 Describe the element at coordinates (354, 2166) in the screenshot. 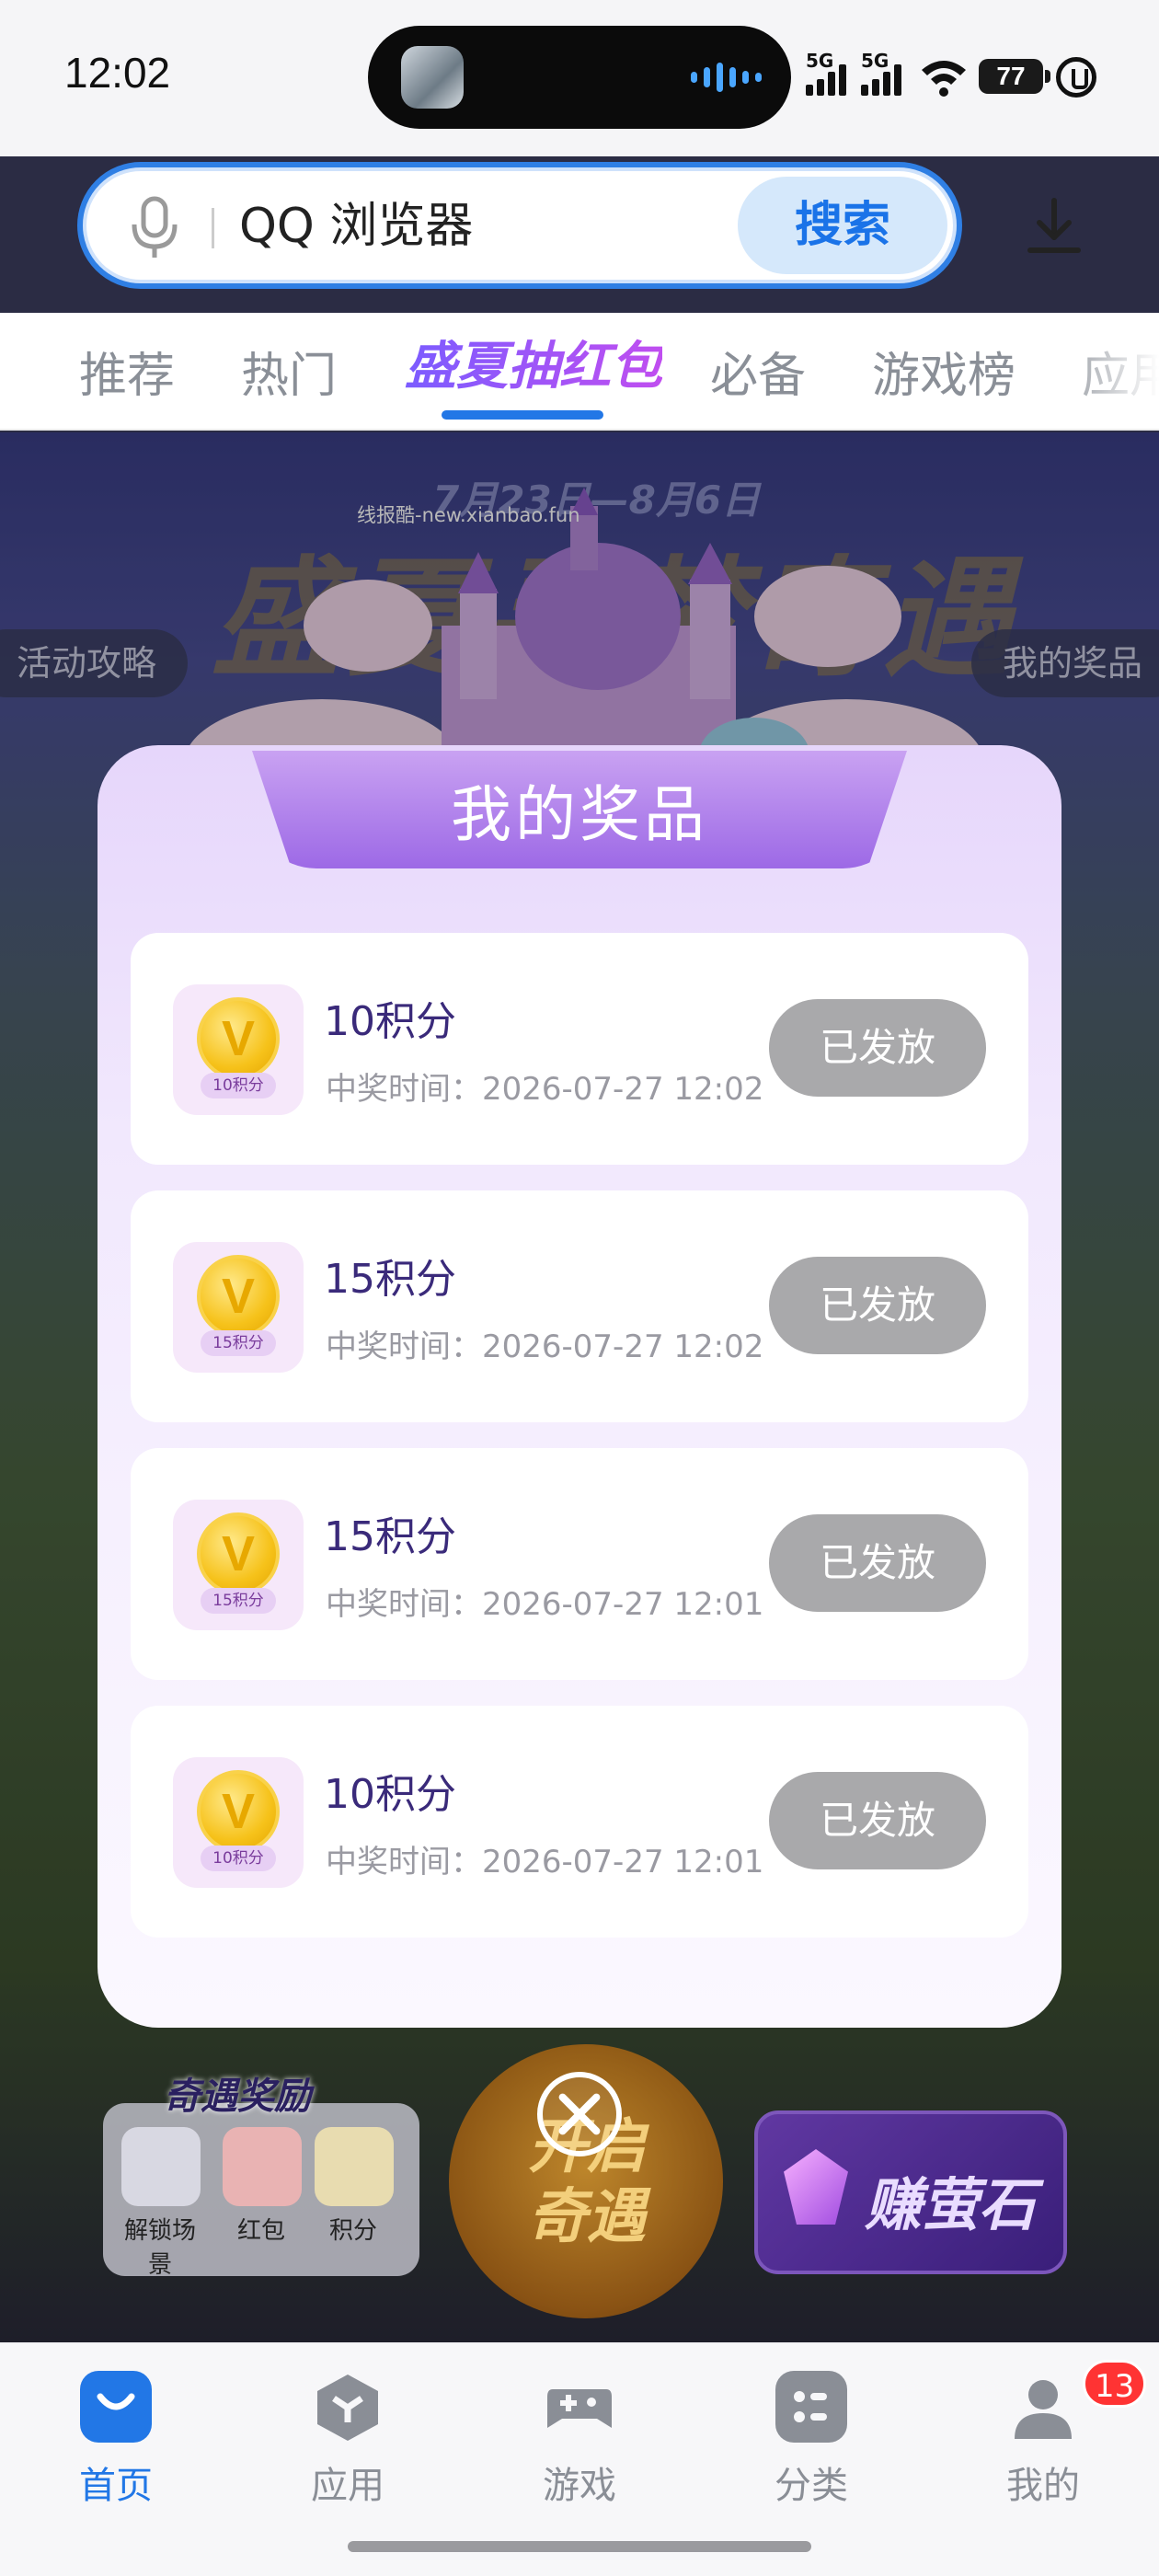

I see `points-icon` at that location.